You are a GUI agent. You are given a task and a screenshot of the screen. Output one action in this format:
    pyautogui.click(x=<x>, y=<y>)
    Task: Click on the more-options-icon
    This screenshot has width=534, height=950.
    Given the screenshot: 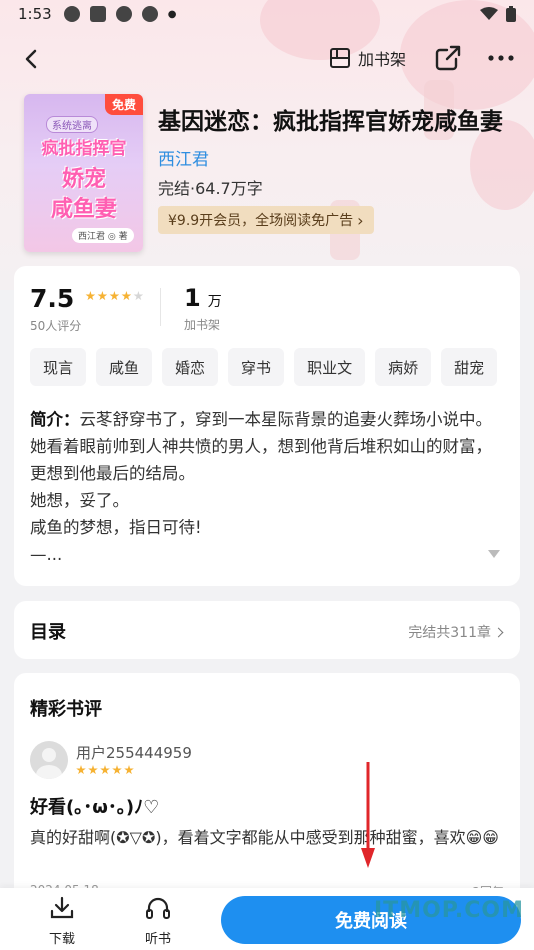 What is the action you would take?
    pyautogui.click(x=501, y=58)
    